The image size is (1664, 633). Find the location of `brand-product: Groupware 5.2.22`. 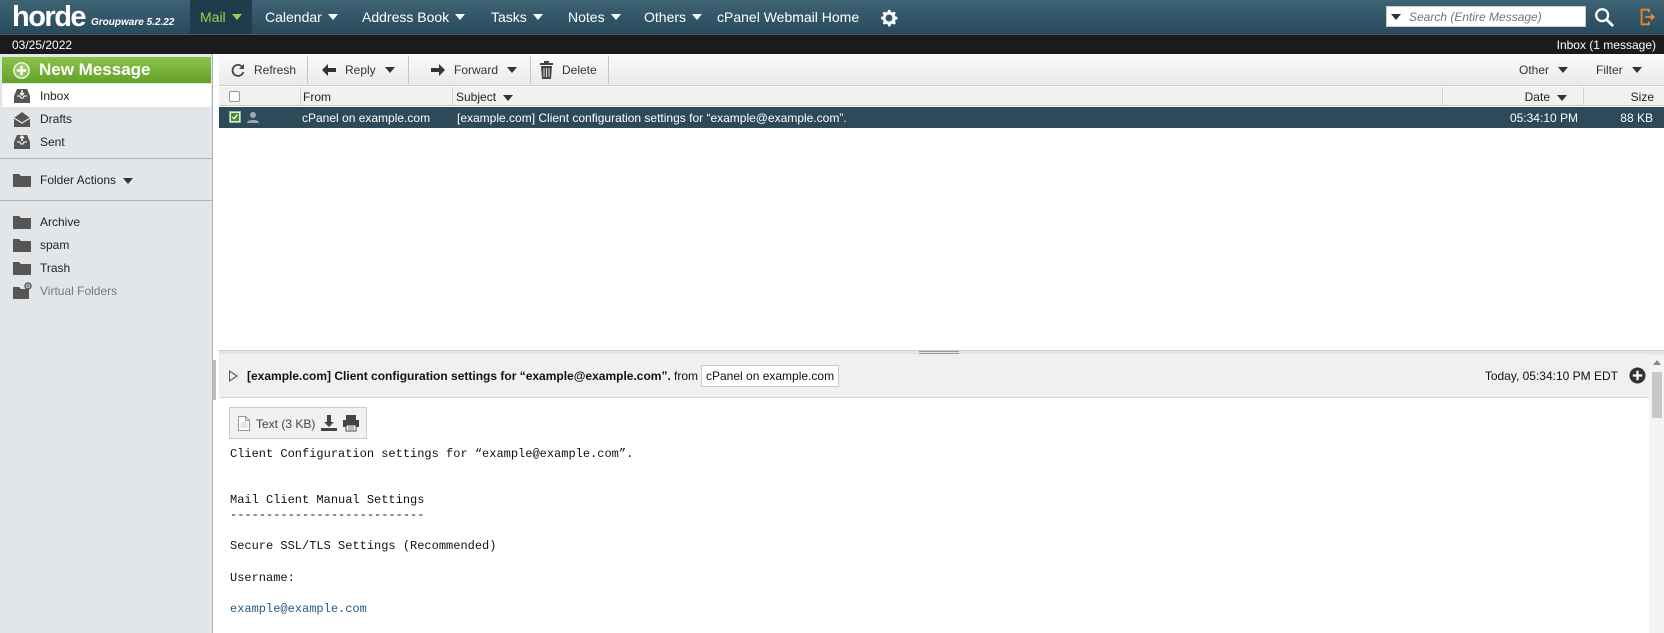

brand-product: Groupware 5.2.22 is located at coordinates (133, 22).